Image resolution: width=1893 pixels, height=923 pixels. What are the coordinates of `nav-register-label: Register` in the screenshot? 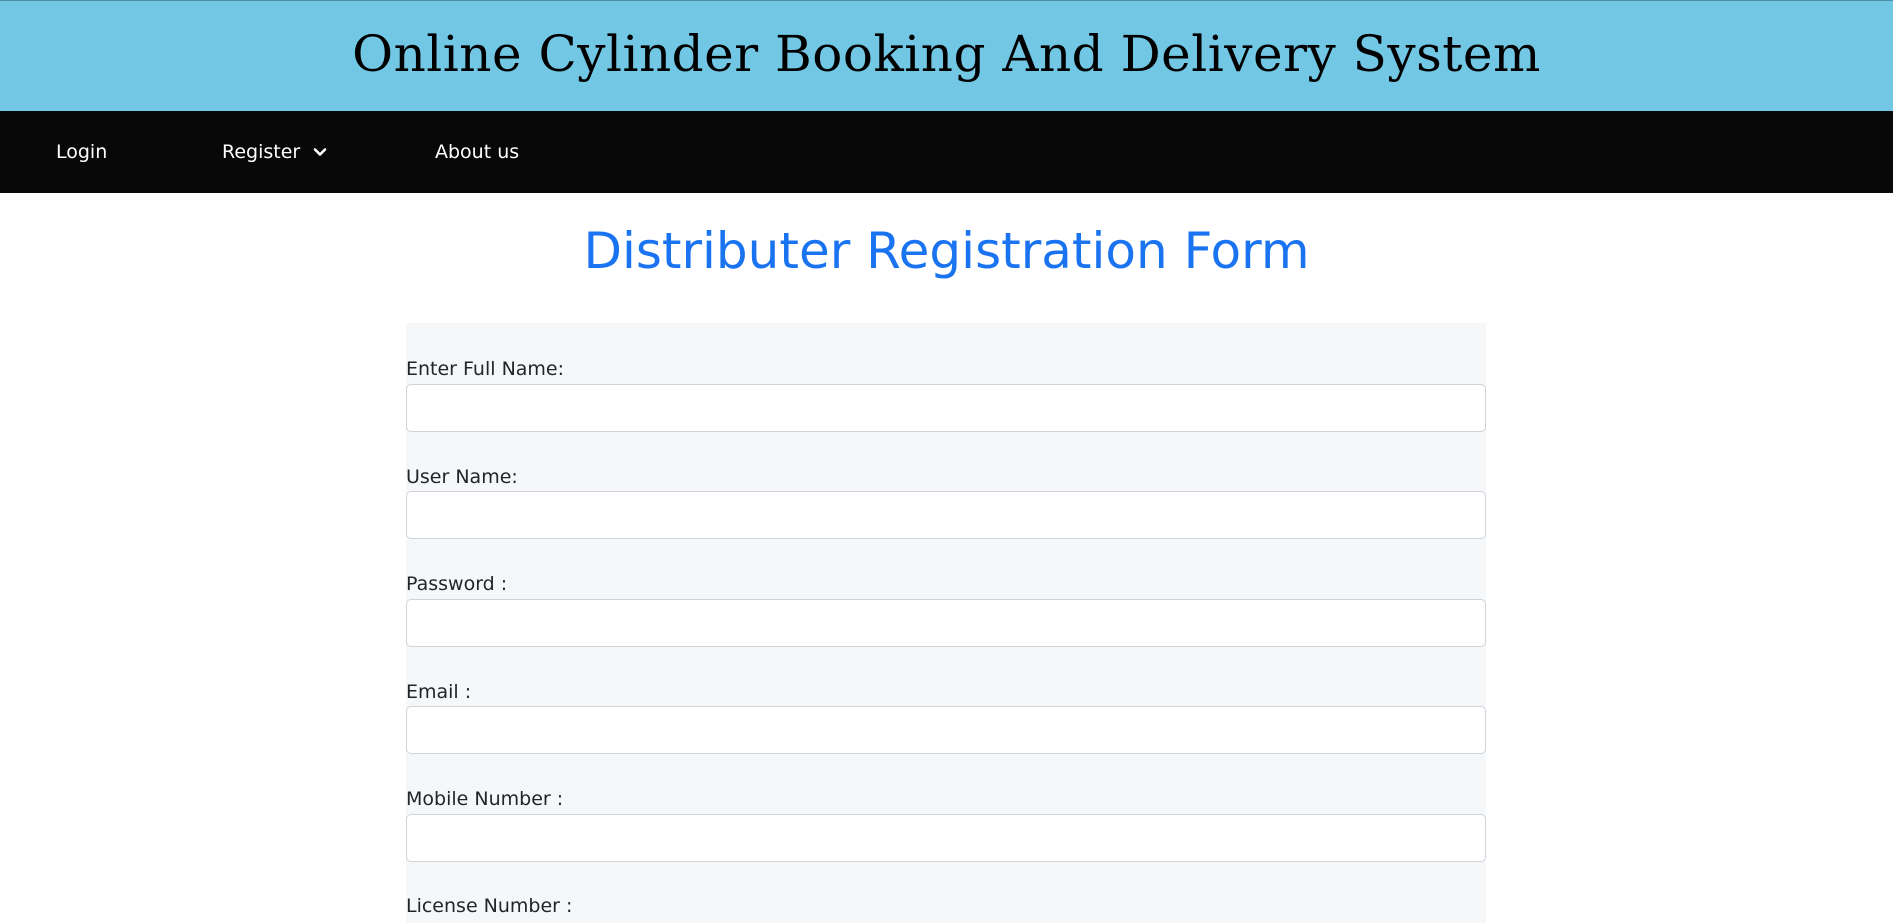 It's located at (261, 152).